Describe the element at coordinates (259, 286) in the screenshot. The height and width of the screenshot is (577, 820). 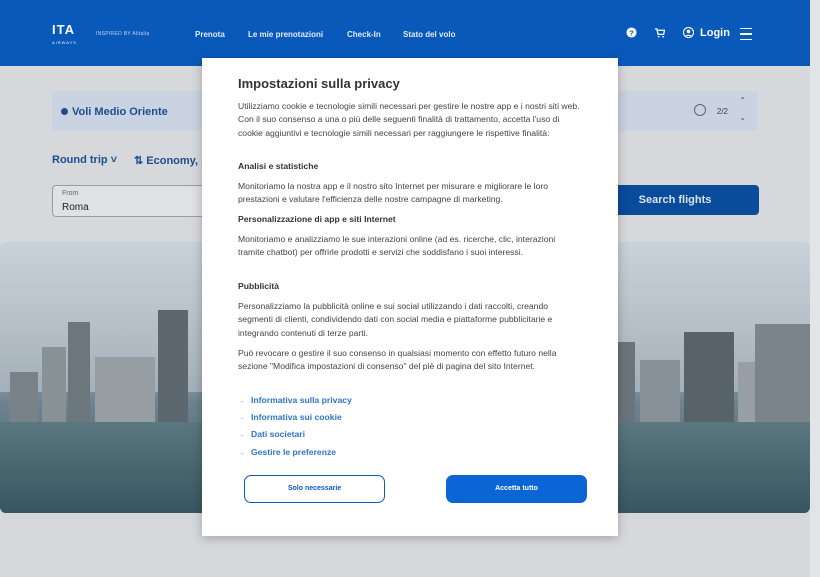
I see `section-heading-advertising: Pubblicità` at that location.